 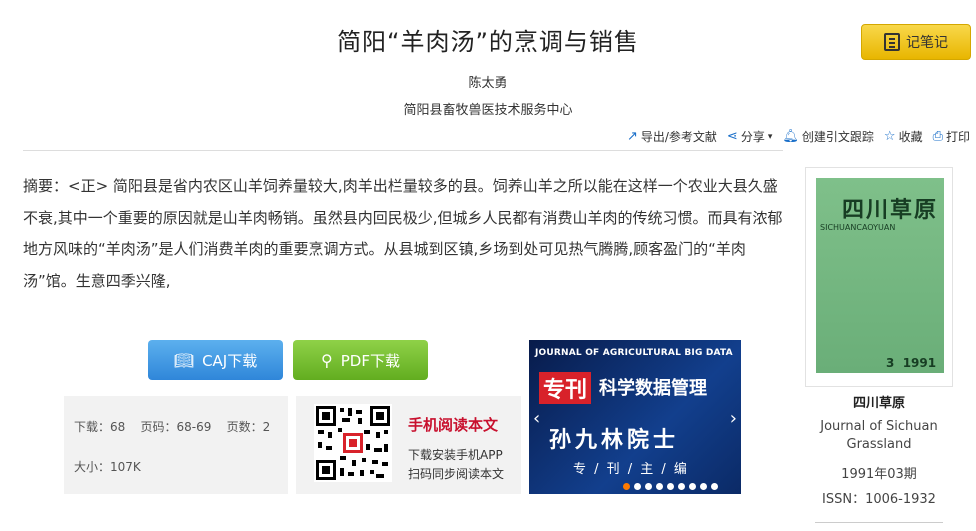 What do you see at coordinates (879, 401) in the screenshot?
I see `journal-name: 四川草原` at bounding box center [879, 401].